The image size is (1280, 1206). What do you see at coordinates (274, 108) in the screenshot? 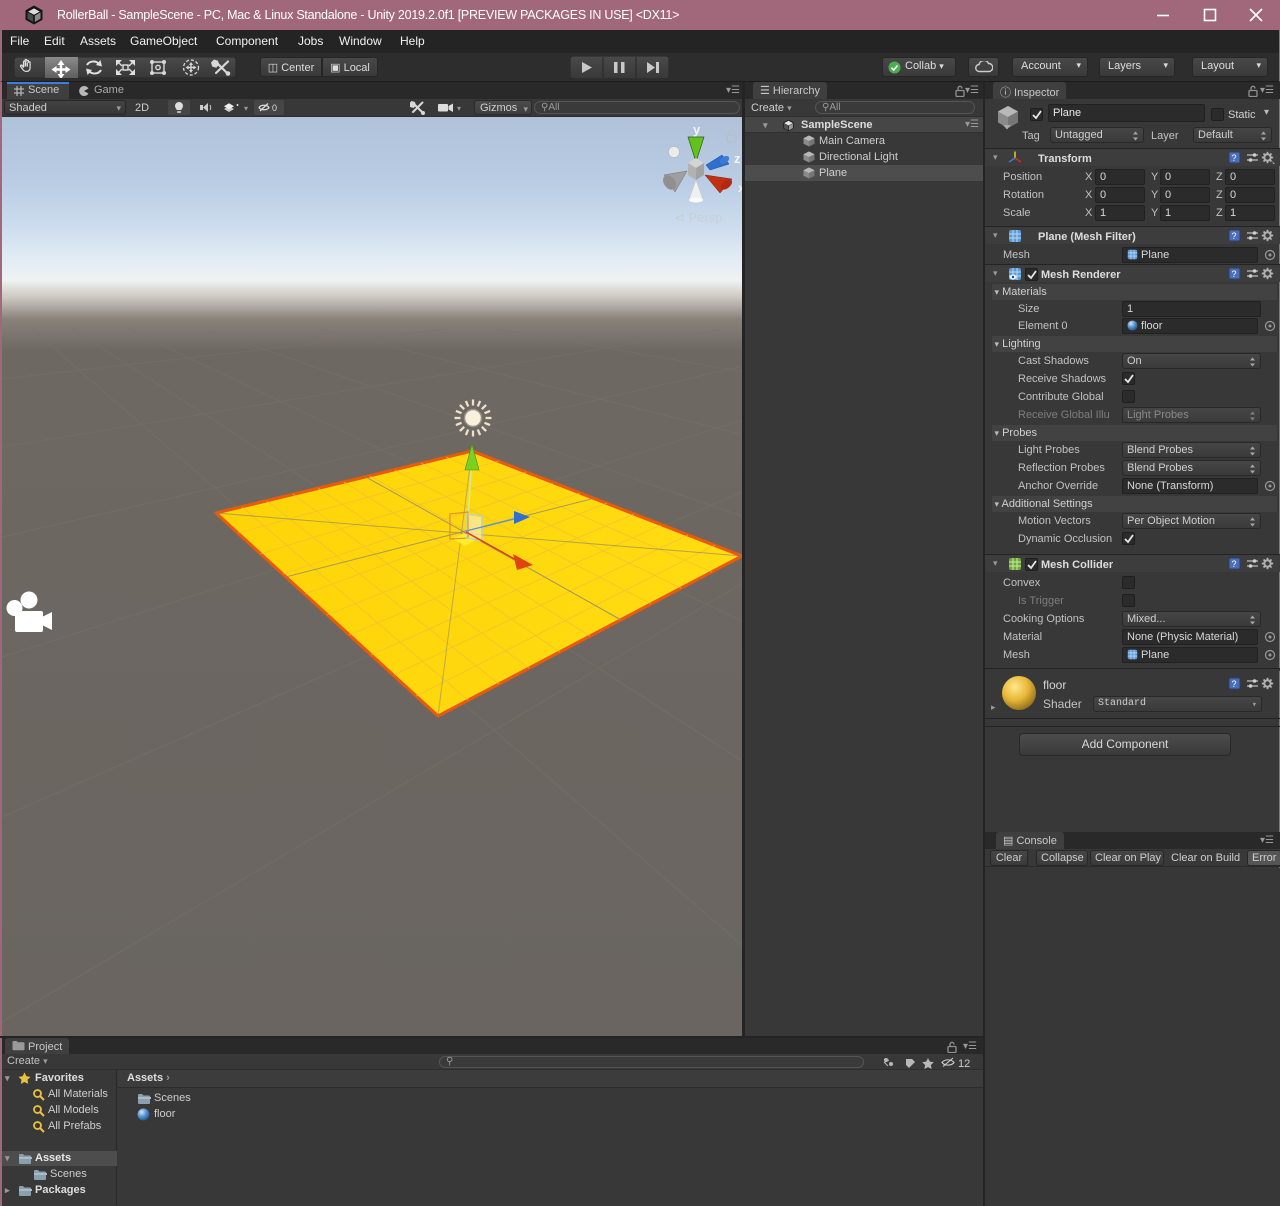
I see `svg-text: 0` at bounding box center [274, 108].